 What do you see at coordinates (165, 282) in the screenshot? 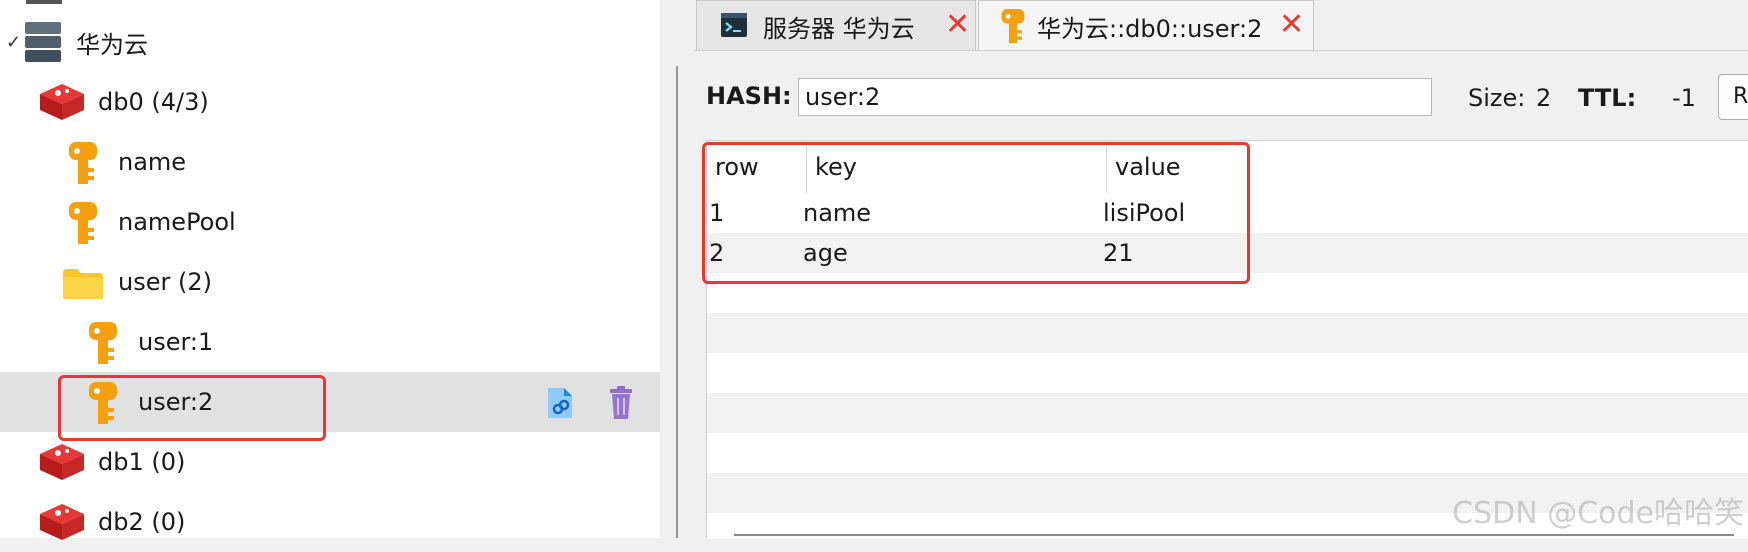
I see `folder-label: user (2)` at bounding box center [165, 282].